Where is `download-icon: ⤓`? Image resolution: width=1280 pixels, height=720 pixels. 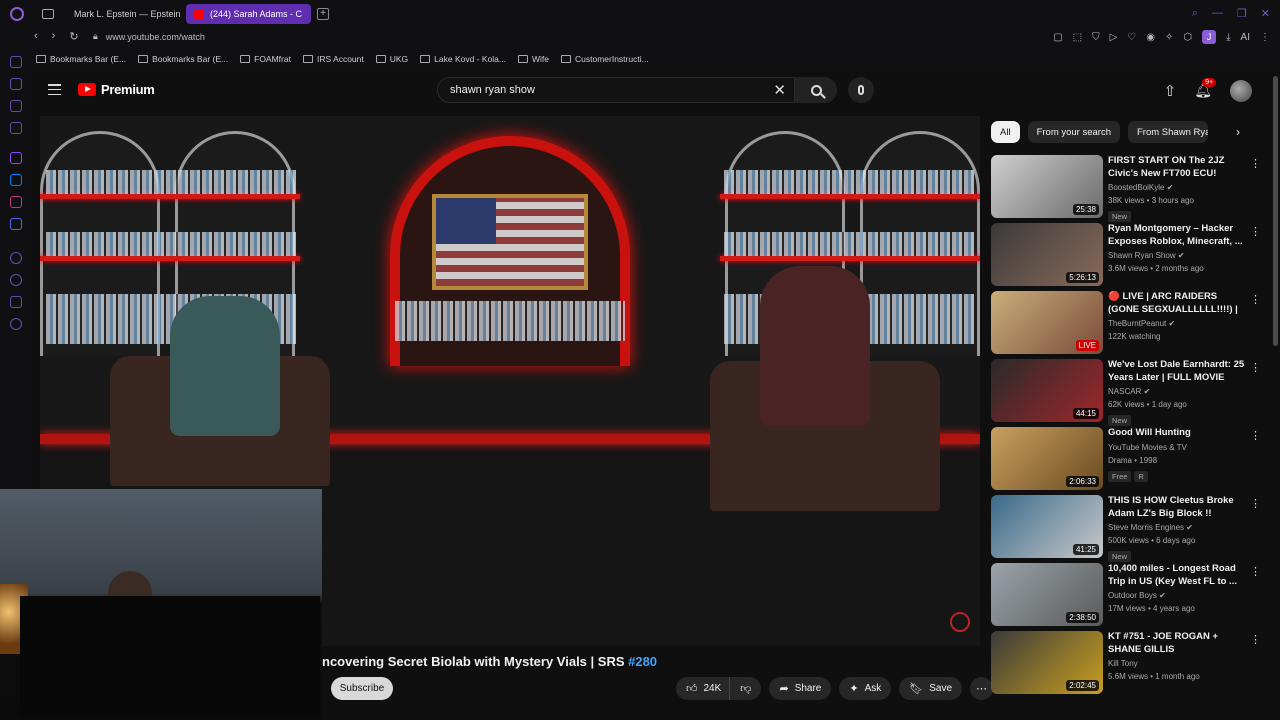
download-icon: ⤓ is located at coordinates (1228, 37).